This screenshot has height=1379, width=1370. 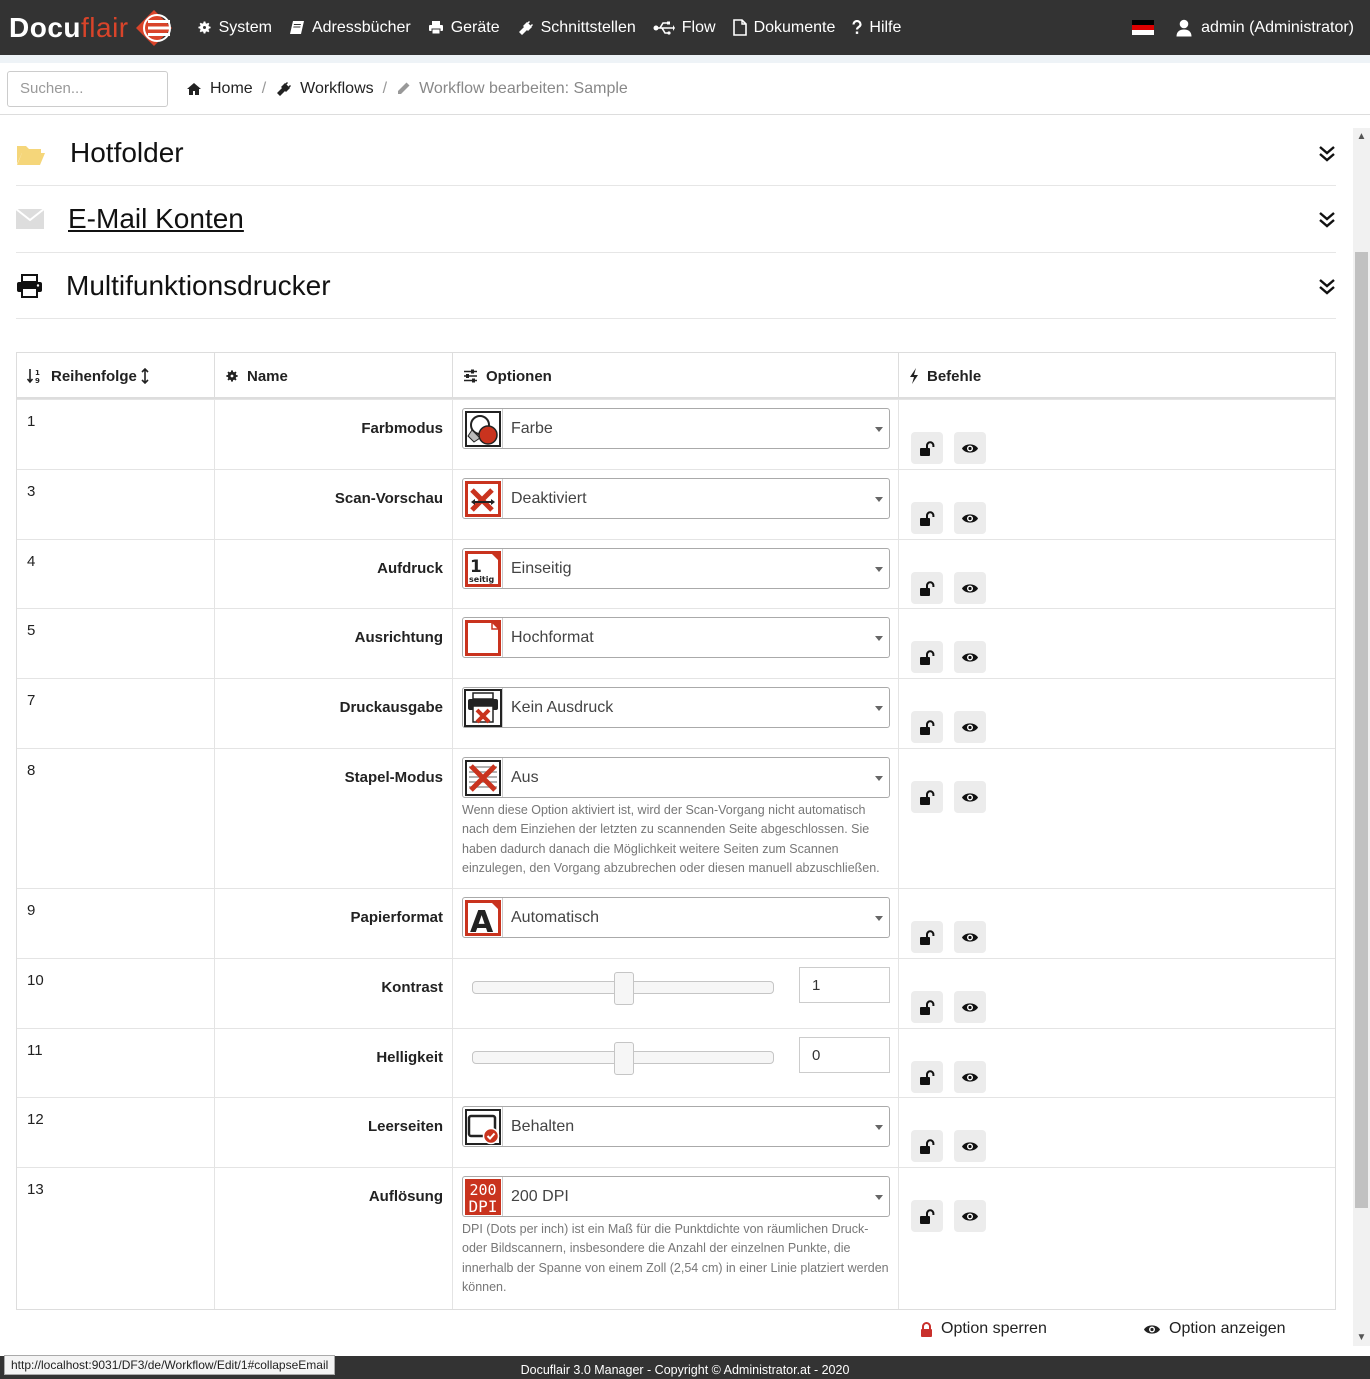 What do you see at coordinates (676, 428) in the screenshot?
I see `farbmodus-select: Farbe` at bounding box center [676, 428].